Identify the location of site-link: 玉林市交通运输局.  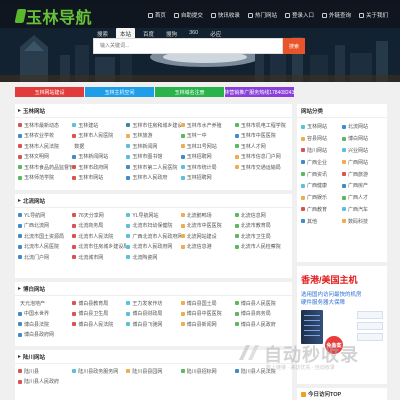
(261, 167).